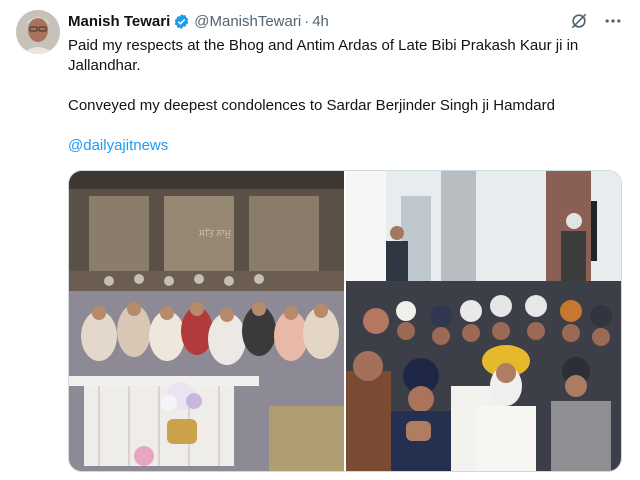 The width and height of the screenshot is (640, 480). What do you see at coordinates (579, 21) in the screenshot?
I see `grok-icon` at bounding box center [579, 21].